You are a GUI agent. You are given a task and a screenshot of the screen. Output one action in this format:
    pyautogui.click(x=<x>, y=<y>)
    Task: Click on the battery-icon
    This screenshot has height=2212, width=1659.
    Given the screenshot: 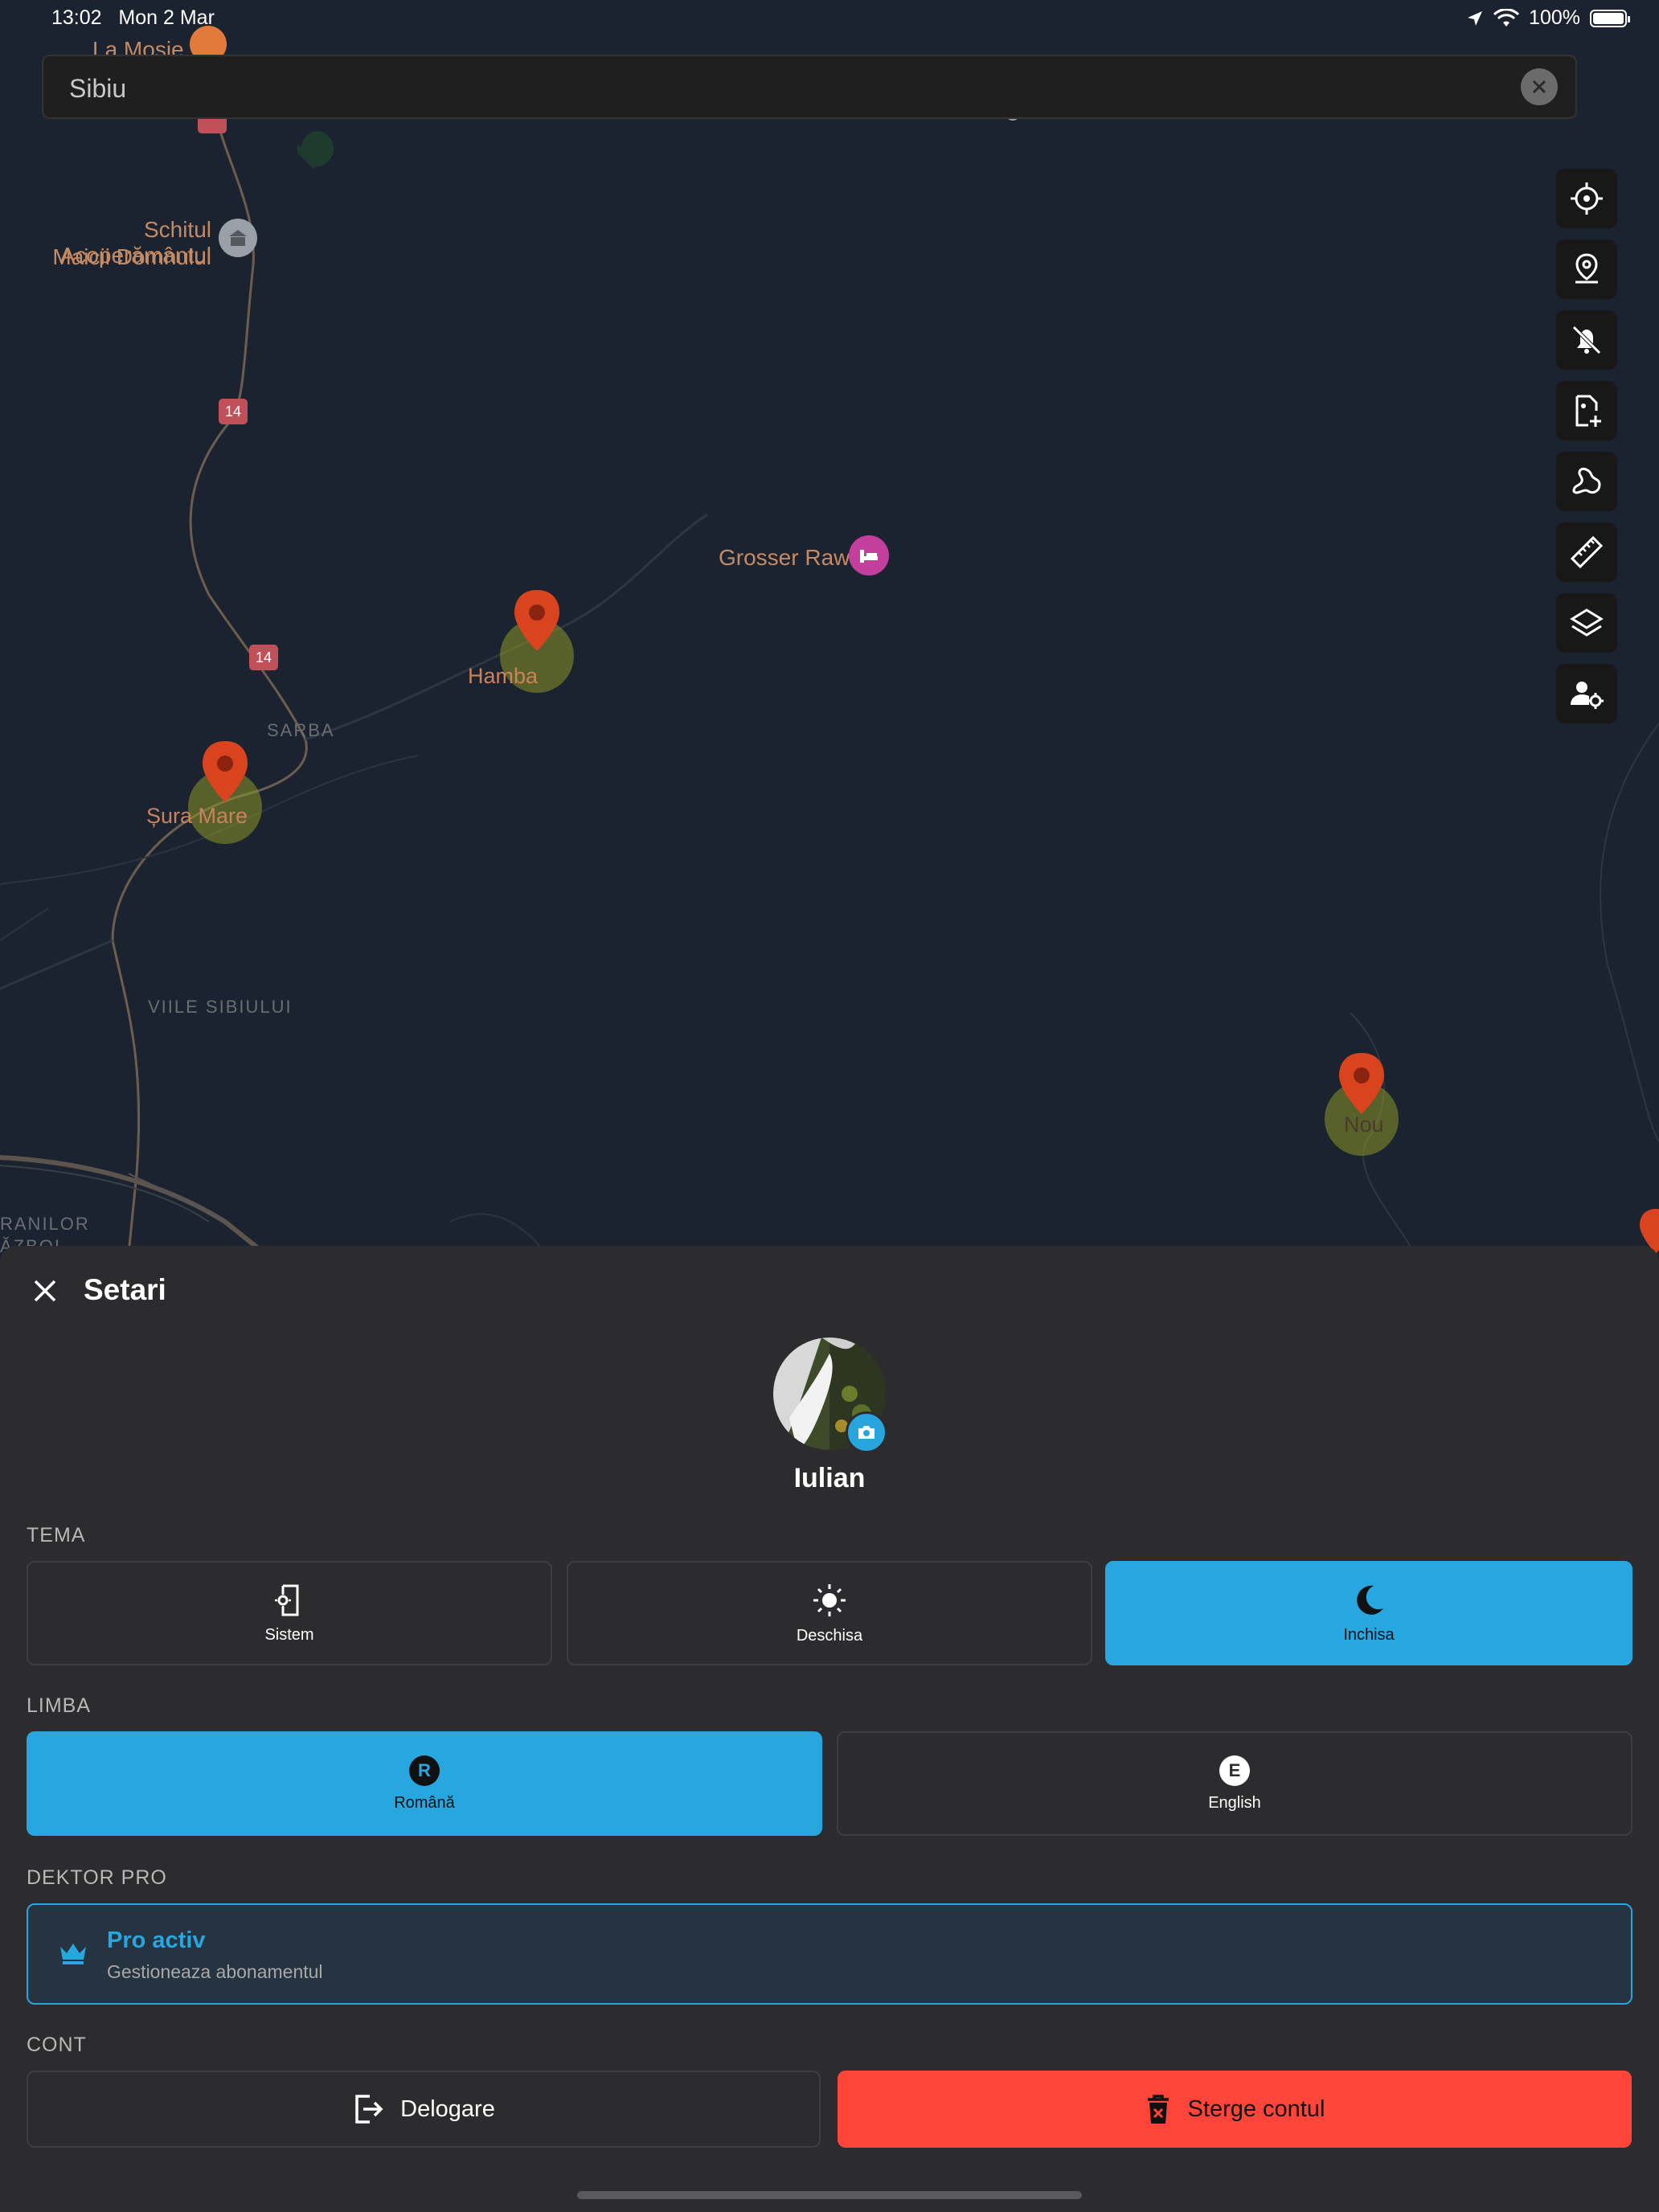 What is the action you would take?
    pyautogui.click(x=1610, y=18)
    